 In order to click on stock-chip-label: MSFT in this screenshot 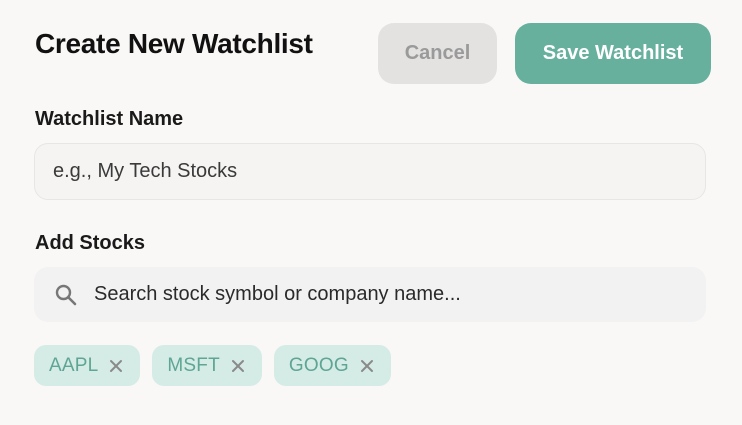, I will do `click(193, 365)`.